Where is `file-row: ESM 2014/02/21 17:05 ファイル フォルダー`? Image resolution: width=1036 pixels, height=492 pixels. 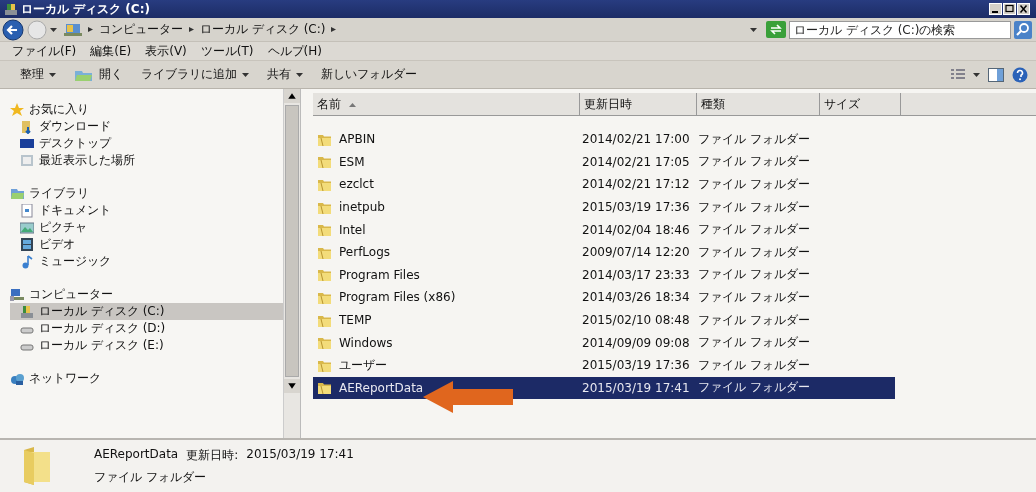 file-row: ESM 2014/02/21 17:05 ファイル フォルダー is located at coordinates (604, 162).